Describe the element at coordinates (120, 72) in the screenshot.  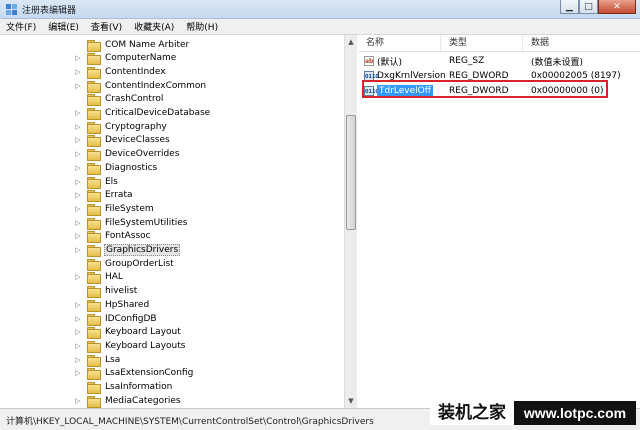
I see `tree-item: ▷ ContentIndex` at that location.